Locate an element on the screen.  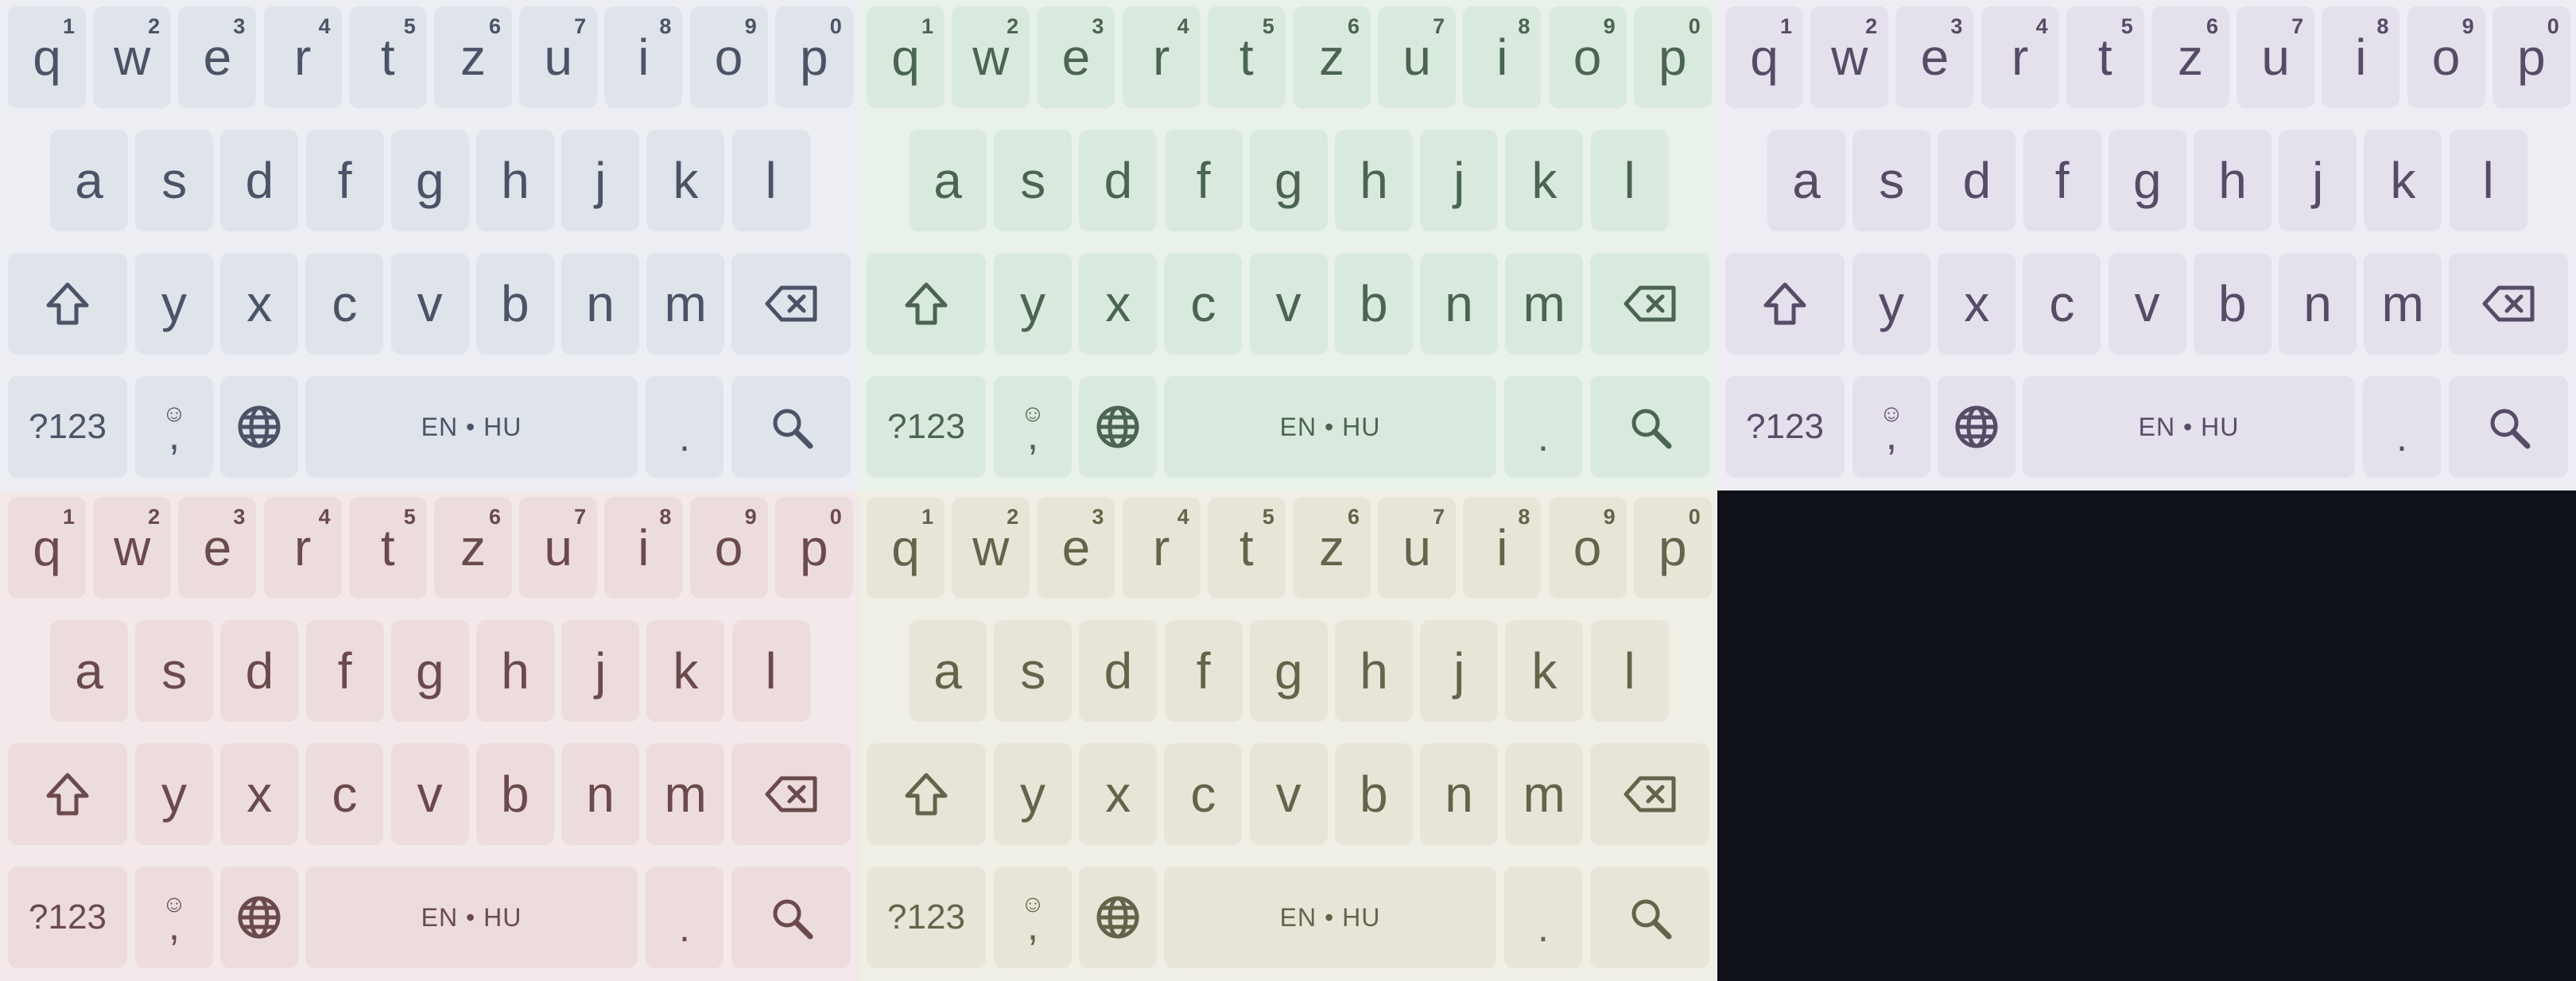
key-u: u7 is located at coordinates (1417, 57).